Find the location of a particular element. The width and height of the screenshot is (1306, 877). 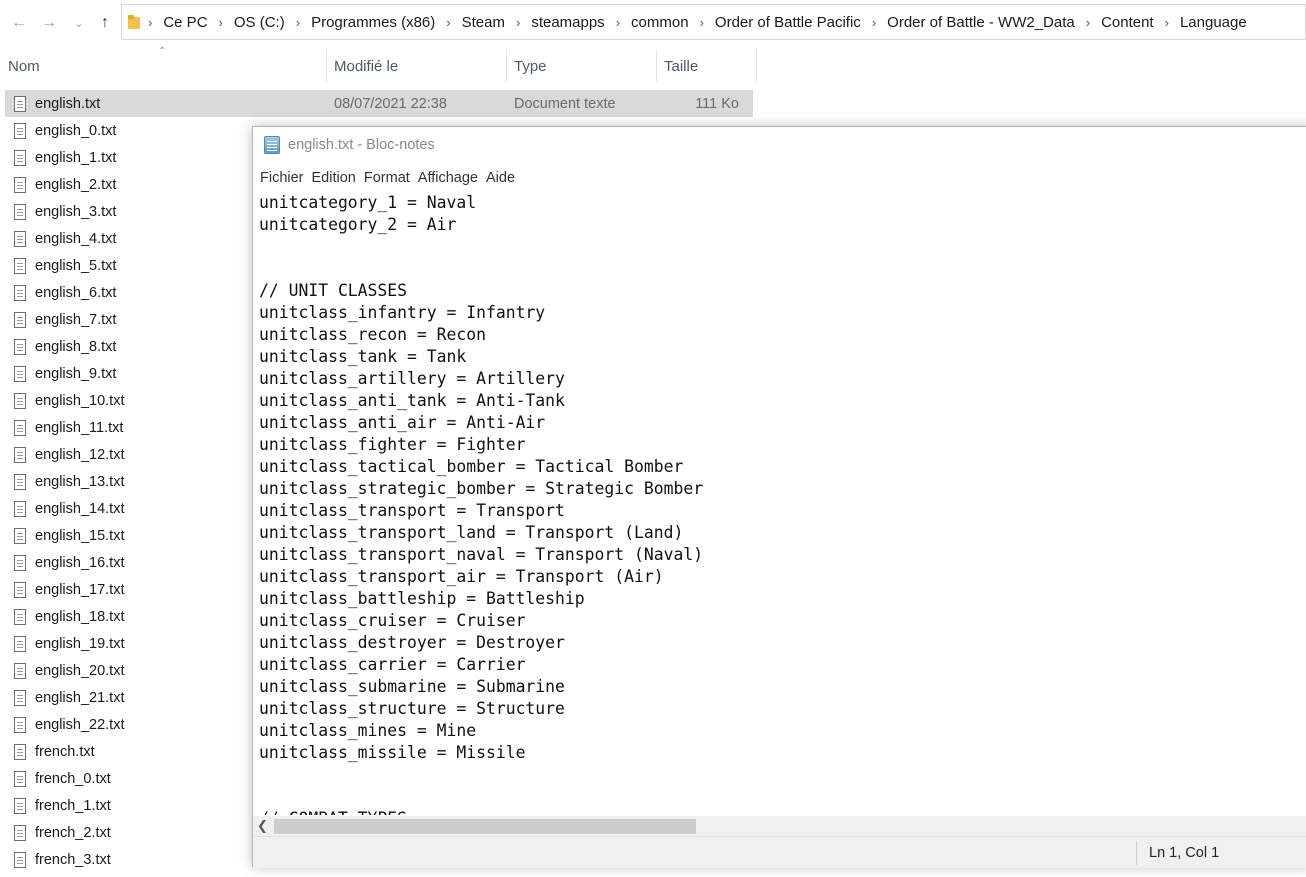

text-line: unitclass_cruiser = Cruiser is located at coordinates (392, 620).